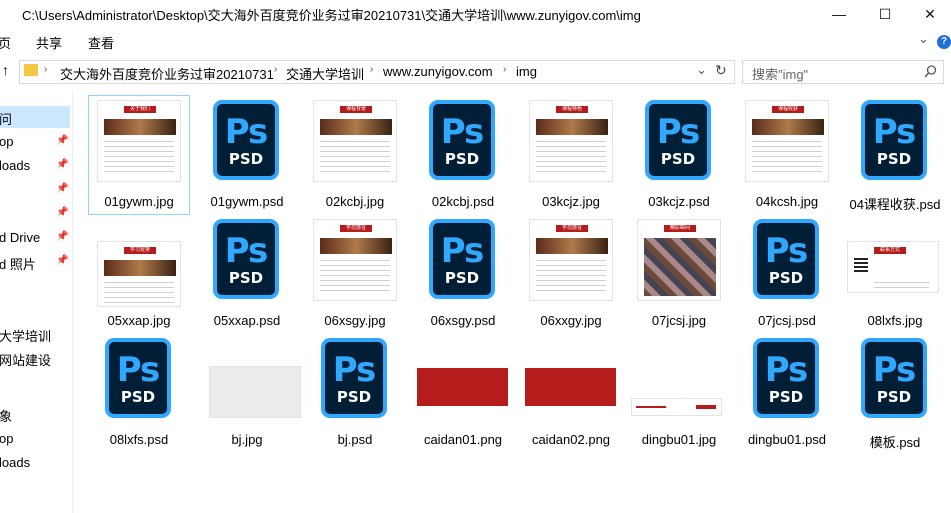 Image resolution: width=951 pixels, height=513 pixels. What do you see at coordinates (679, 439) in the screenshot?
I see `file-name: dingbu01.jpg` at bounding box center [679, 439].